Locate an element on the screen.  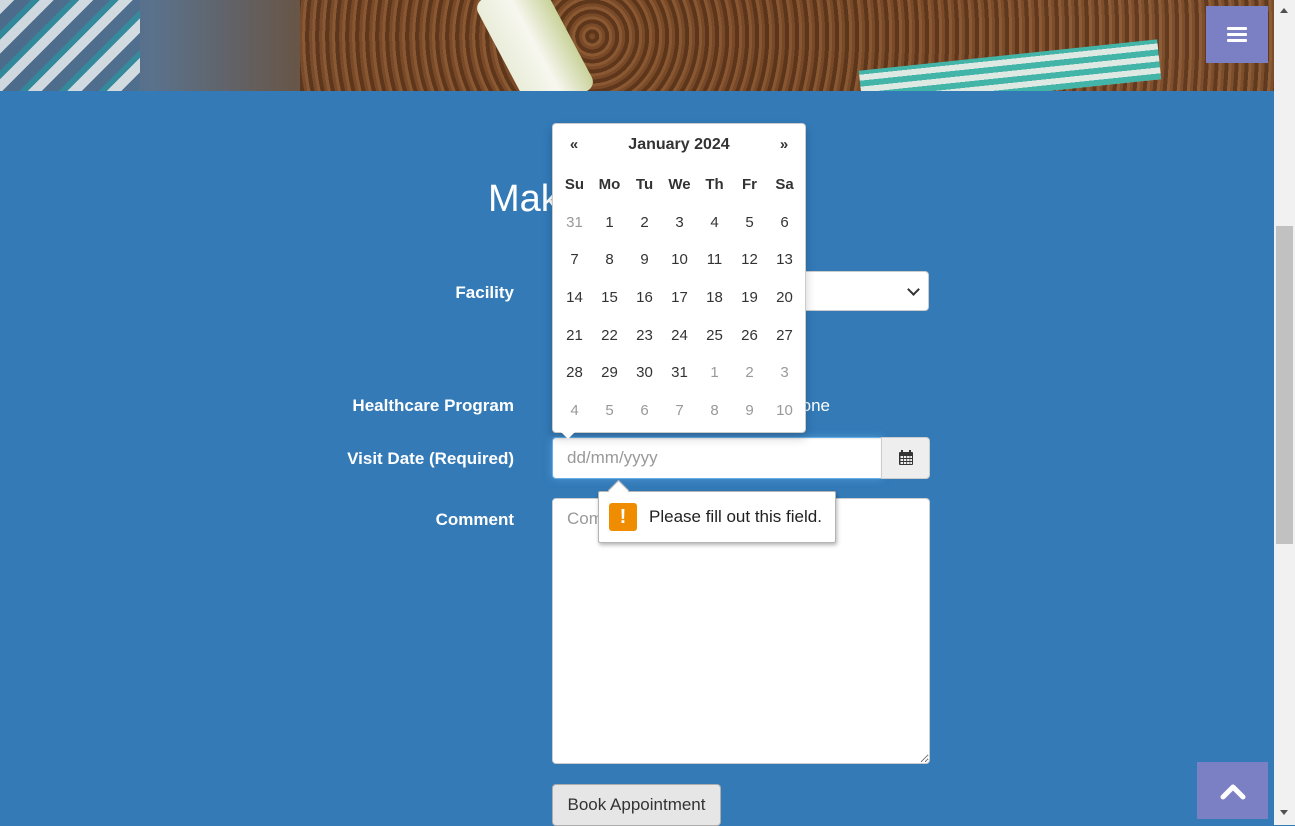
weekday-header: Su is located at coordinates (574, 185).